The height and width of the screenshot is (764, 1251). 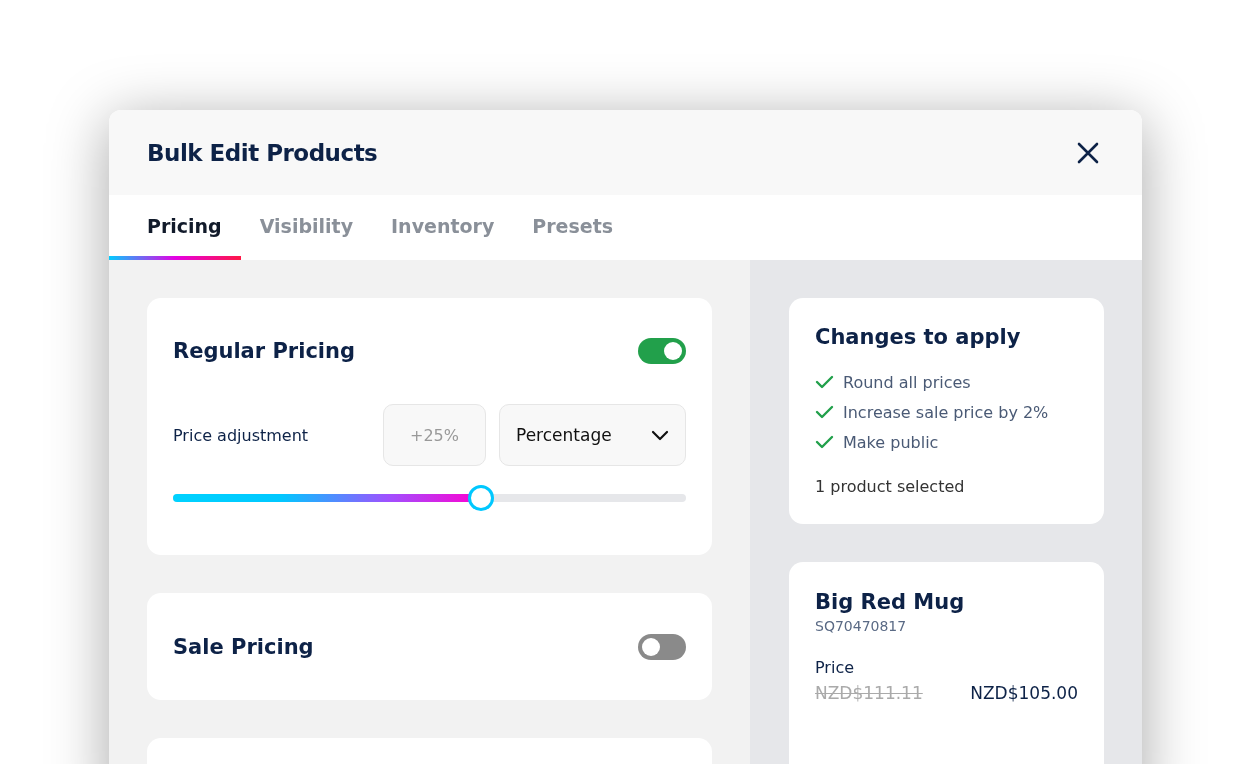 I want to click on card-title: Sale Pricing, so click(x=243, y=646).